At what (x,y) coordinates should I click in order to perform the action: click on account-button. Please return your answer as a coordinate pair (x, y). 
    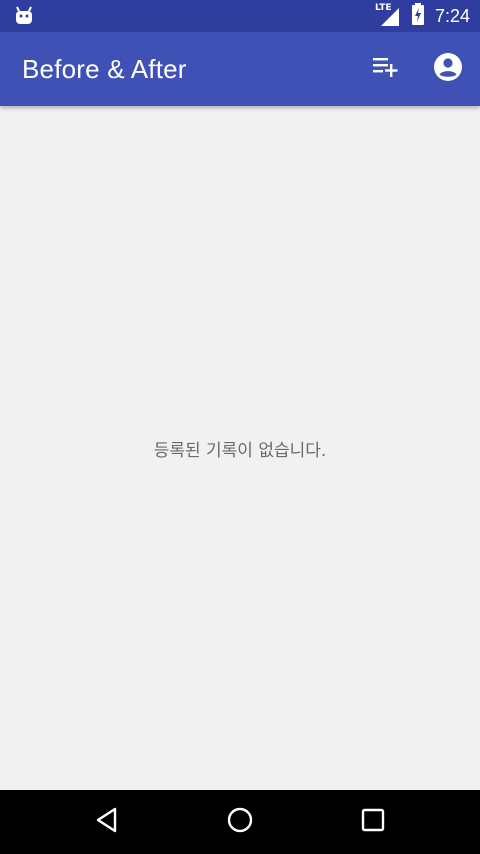
    Looking at the image, I should click on (448, 69).